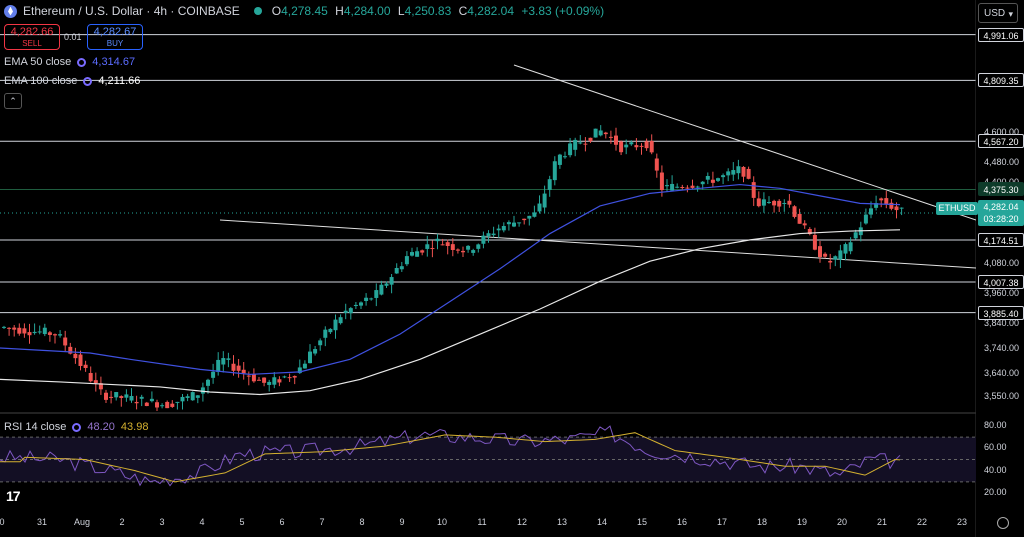  What do you see at coordinates (131, 11) in the screenshot?
I see `symbol-title: Ethereum / U.S. Dollar · 4h · COINBASE` at bounding box center [131, 11].